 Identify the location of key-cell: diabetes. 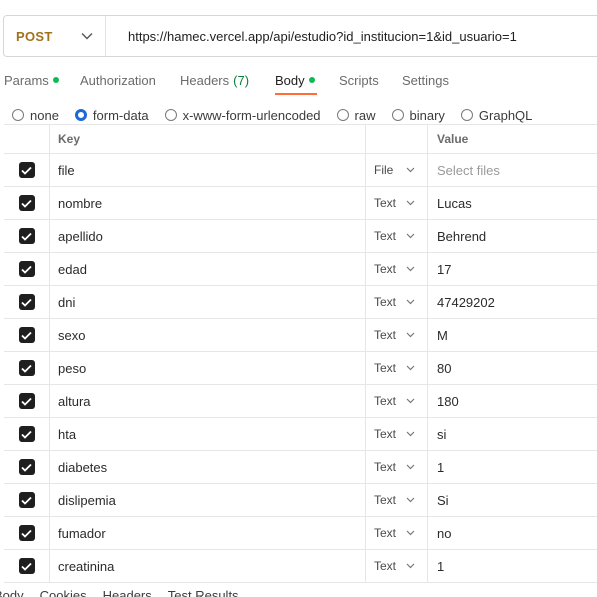
(208, 467).